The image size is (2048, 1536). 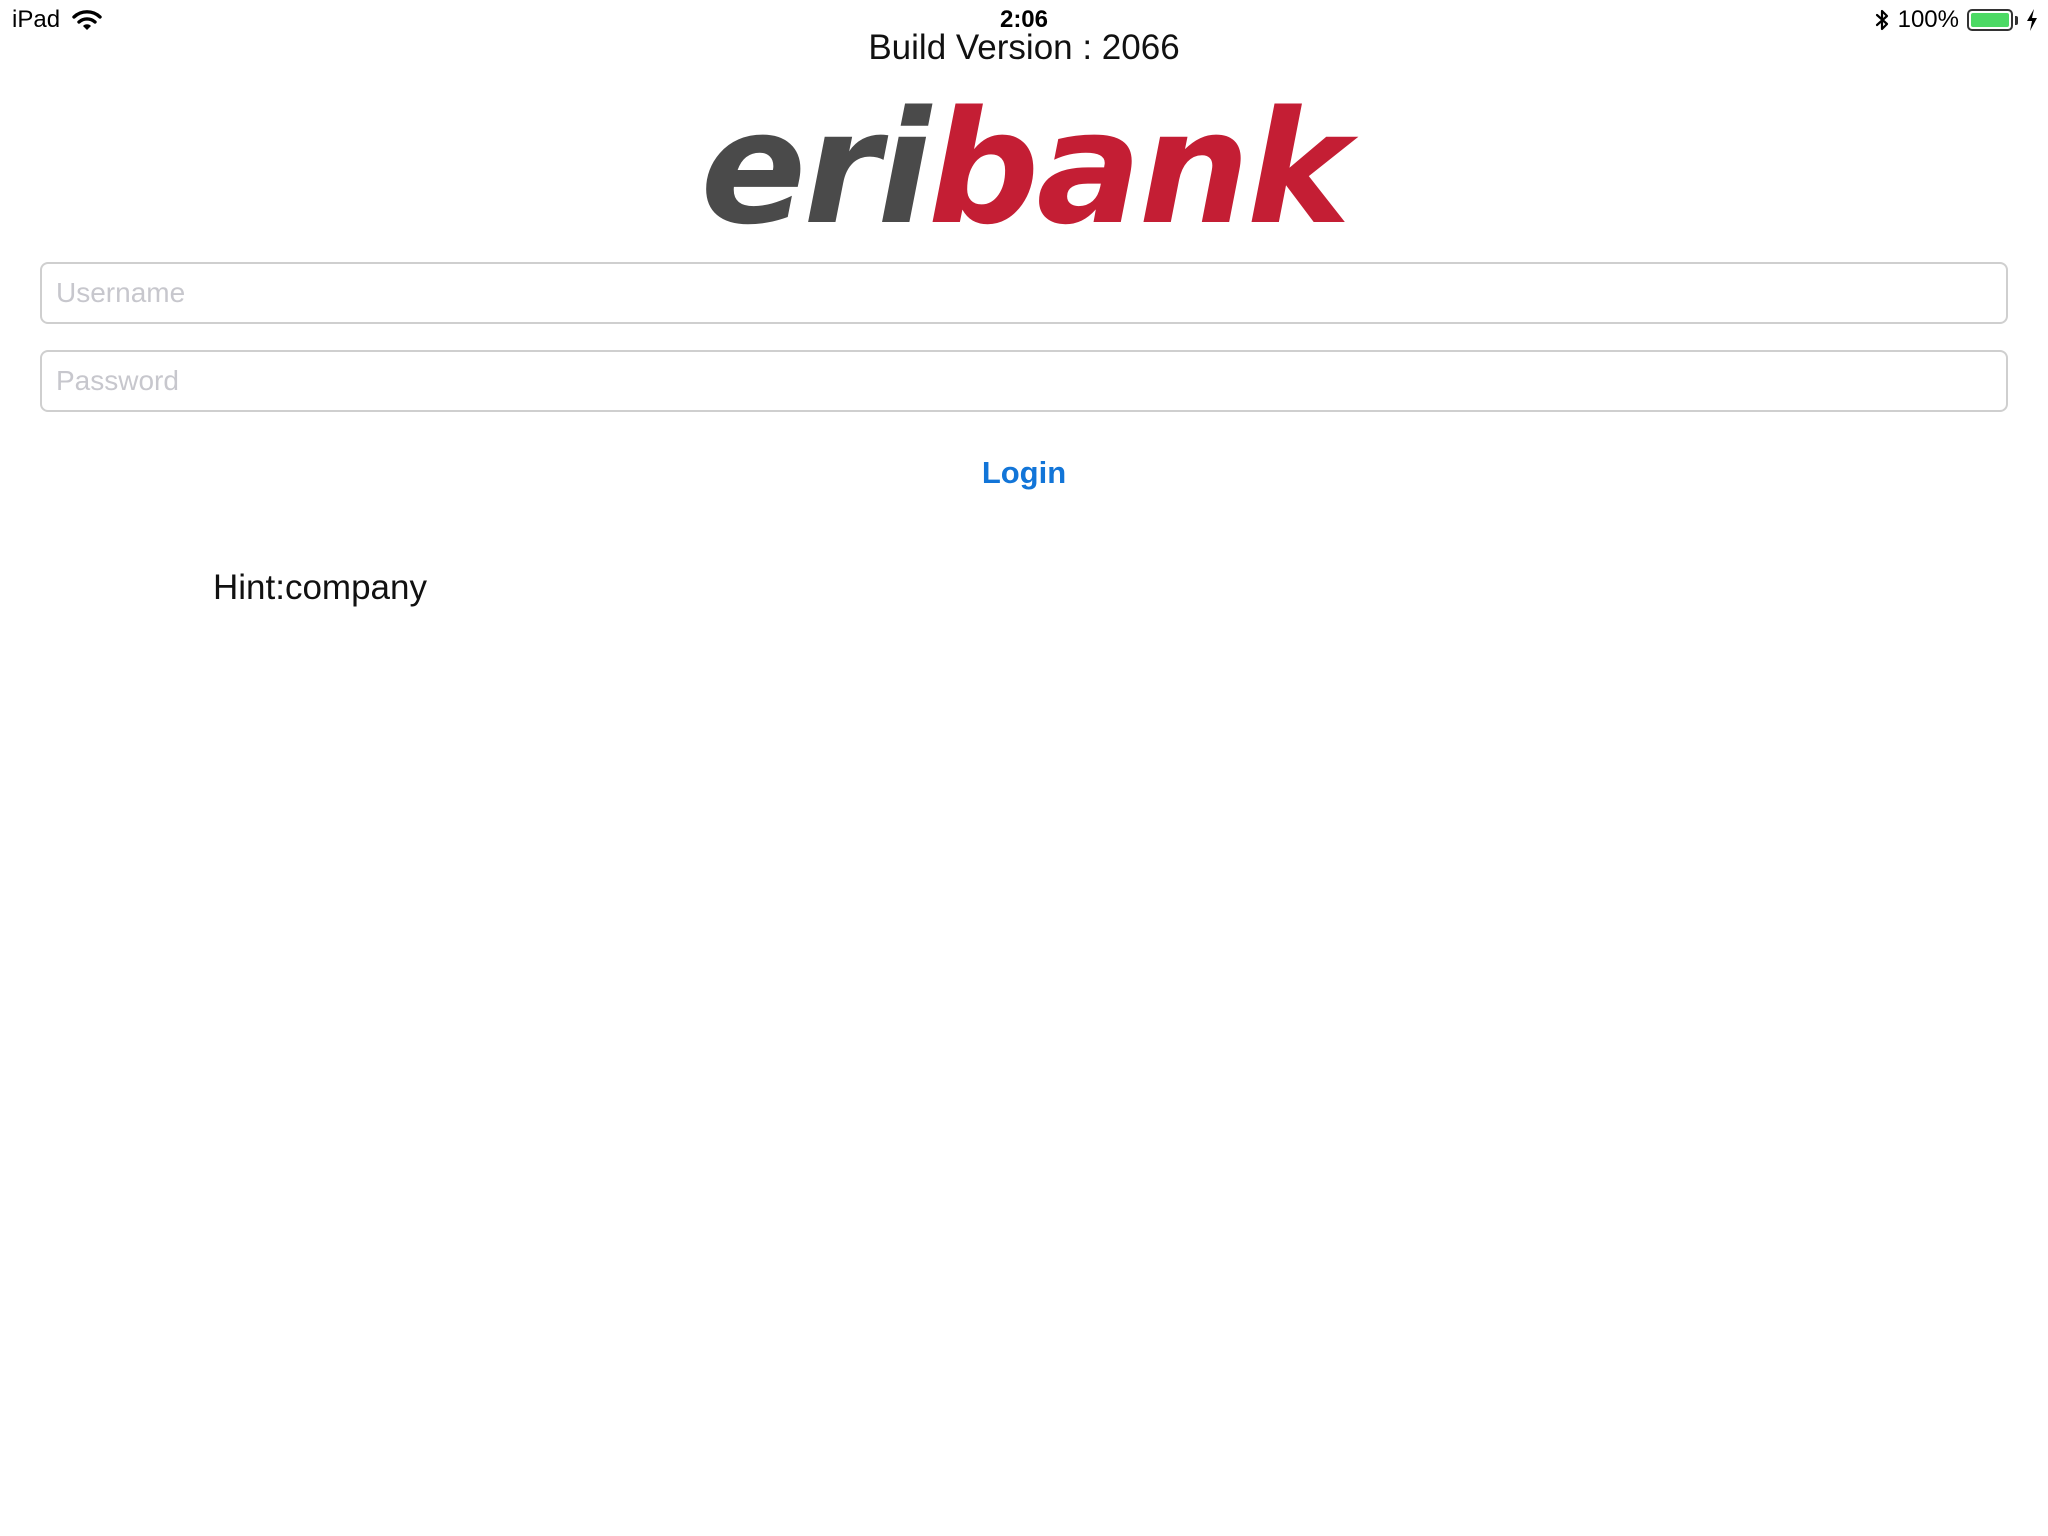 I want to click on battery-tip, so click(x=2016, y=20).